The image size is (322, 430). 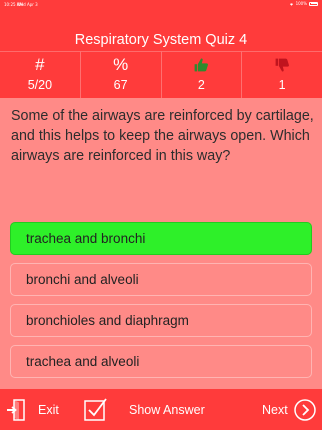 What do you see at coordinates (32, 409) in the screenshot?
I see `exit-button: Exit` at bounding box center [32, 409].